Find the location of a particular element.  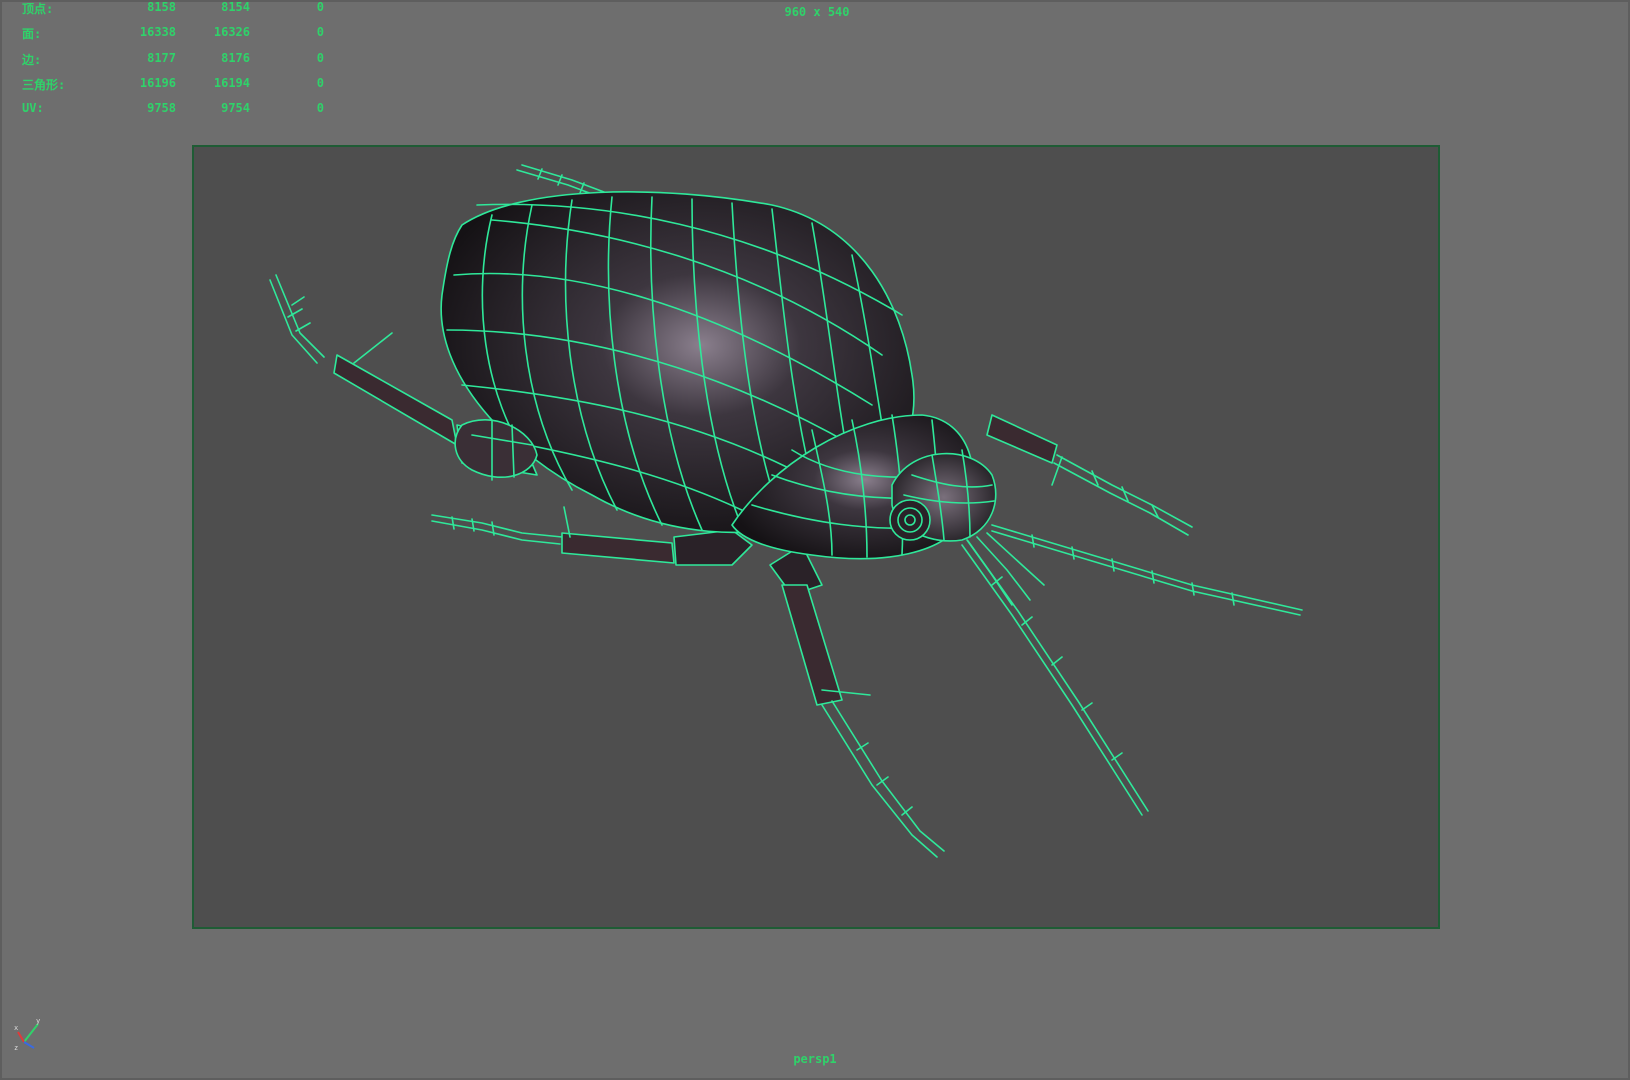

resolution-readout: 960 x 540 is located at coordinates (815, 12).